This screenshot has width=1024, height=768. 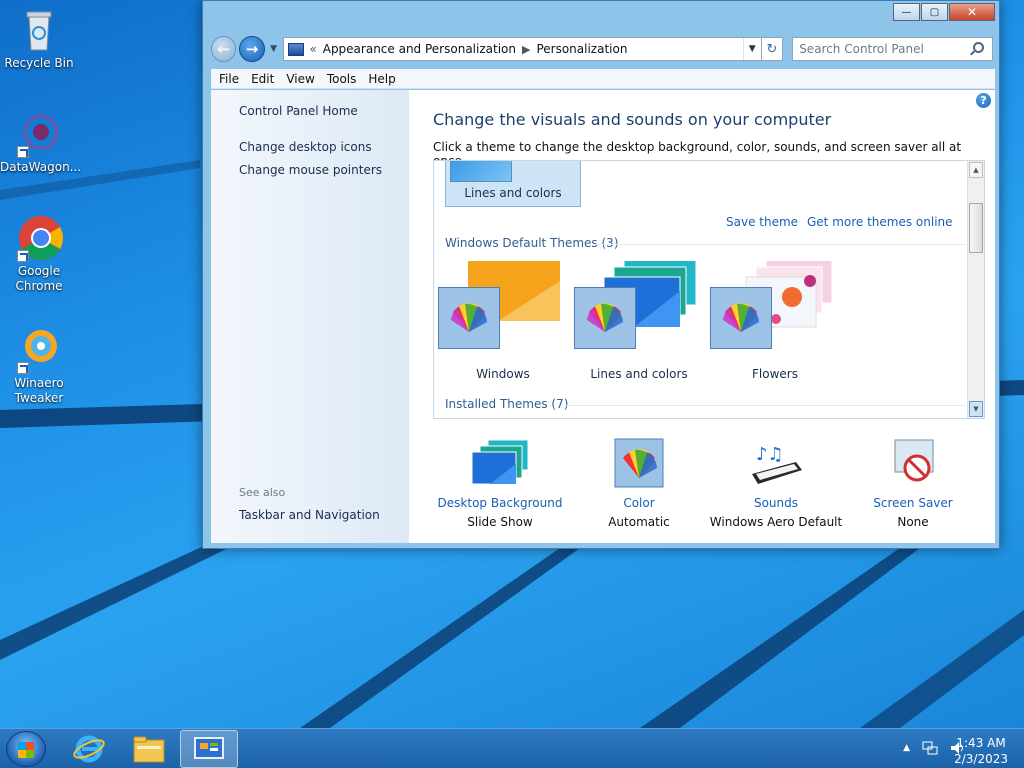 I want to click on menu-bar: File Edit View Tools Help, so click(x=603, y=79).